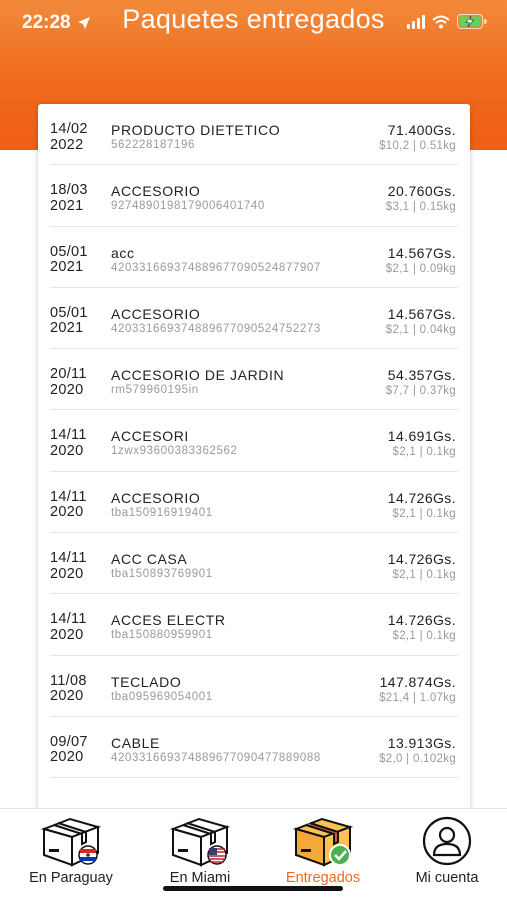 Image resolution: width=507 pixels, height=900 pixels. Describe the element at coordinates (67, 144) in the screenshot. I see `package-date-year: 2022` at that location.